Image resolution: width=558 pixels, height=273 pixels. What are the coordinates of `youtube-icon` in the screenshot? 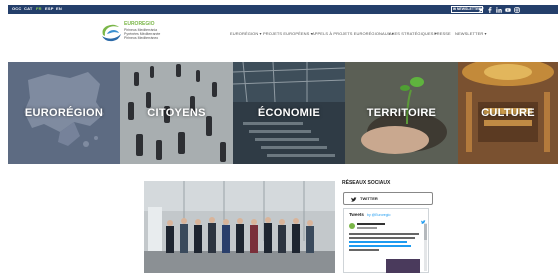 It's located at (508, 10).